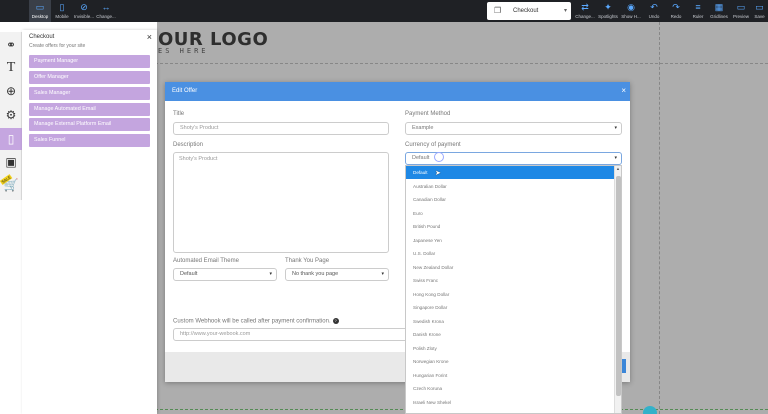 The width and height of the screenshot is (768, 414). What do you see at coordinates (498, 10) in the screenshot?
I see `pages-icon: ❐` at bounding box center [498, 10].